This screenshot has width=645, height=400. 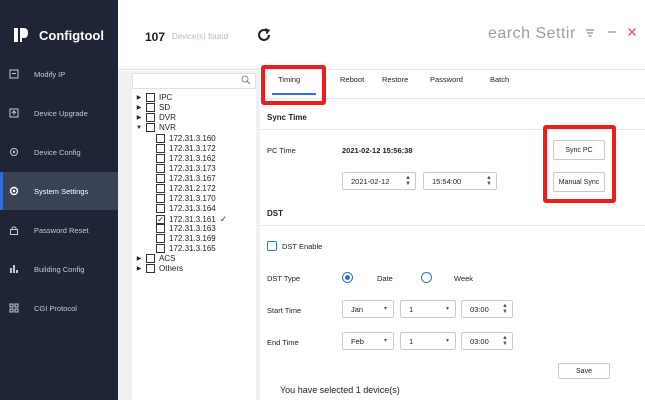 I want to click on end-month-select: Feb ▾, so click(x=368, y=341).